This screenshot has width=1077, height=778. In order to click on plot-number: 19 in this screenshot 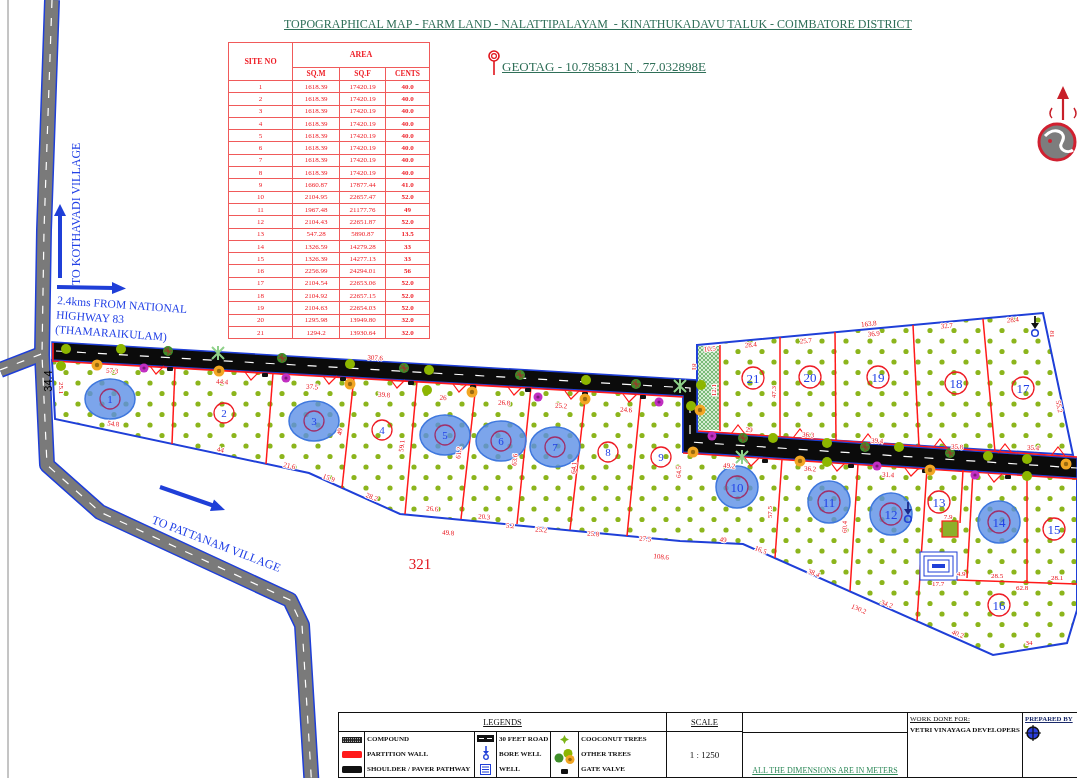, I will do `click(878, 377)`.